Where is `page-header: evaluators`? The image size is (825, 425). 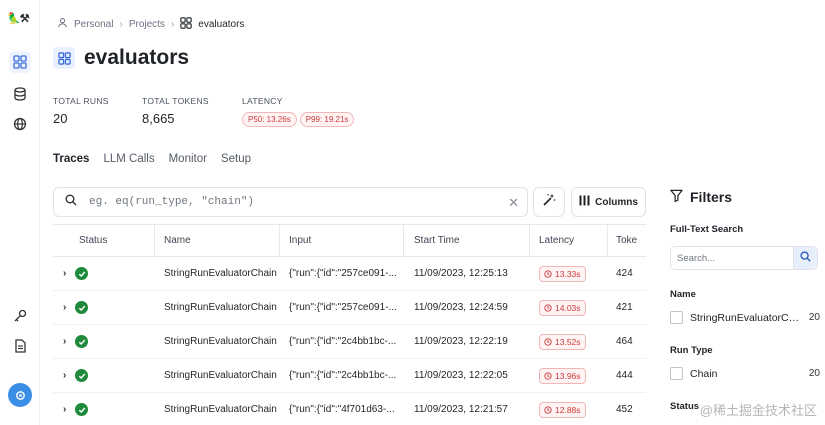
page-header: evaluators is located at coordinates (121, 58).